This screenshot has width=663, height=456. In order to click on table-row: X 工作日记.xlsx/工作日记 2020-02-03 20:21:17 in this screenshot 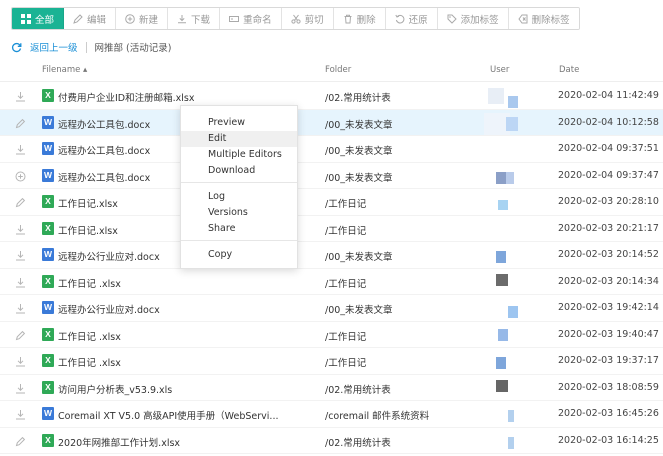, I will do `click(331, 229)`.